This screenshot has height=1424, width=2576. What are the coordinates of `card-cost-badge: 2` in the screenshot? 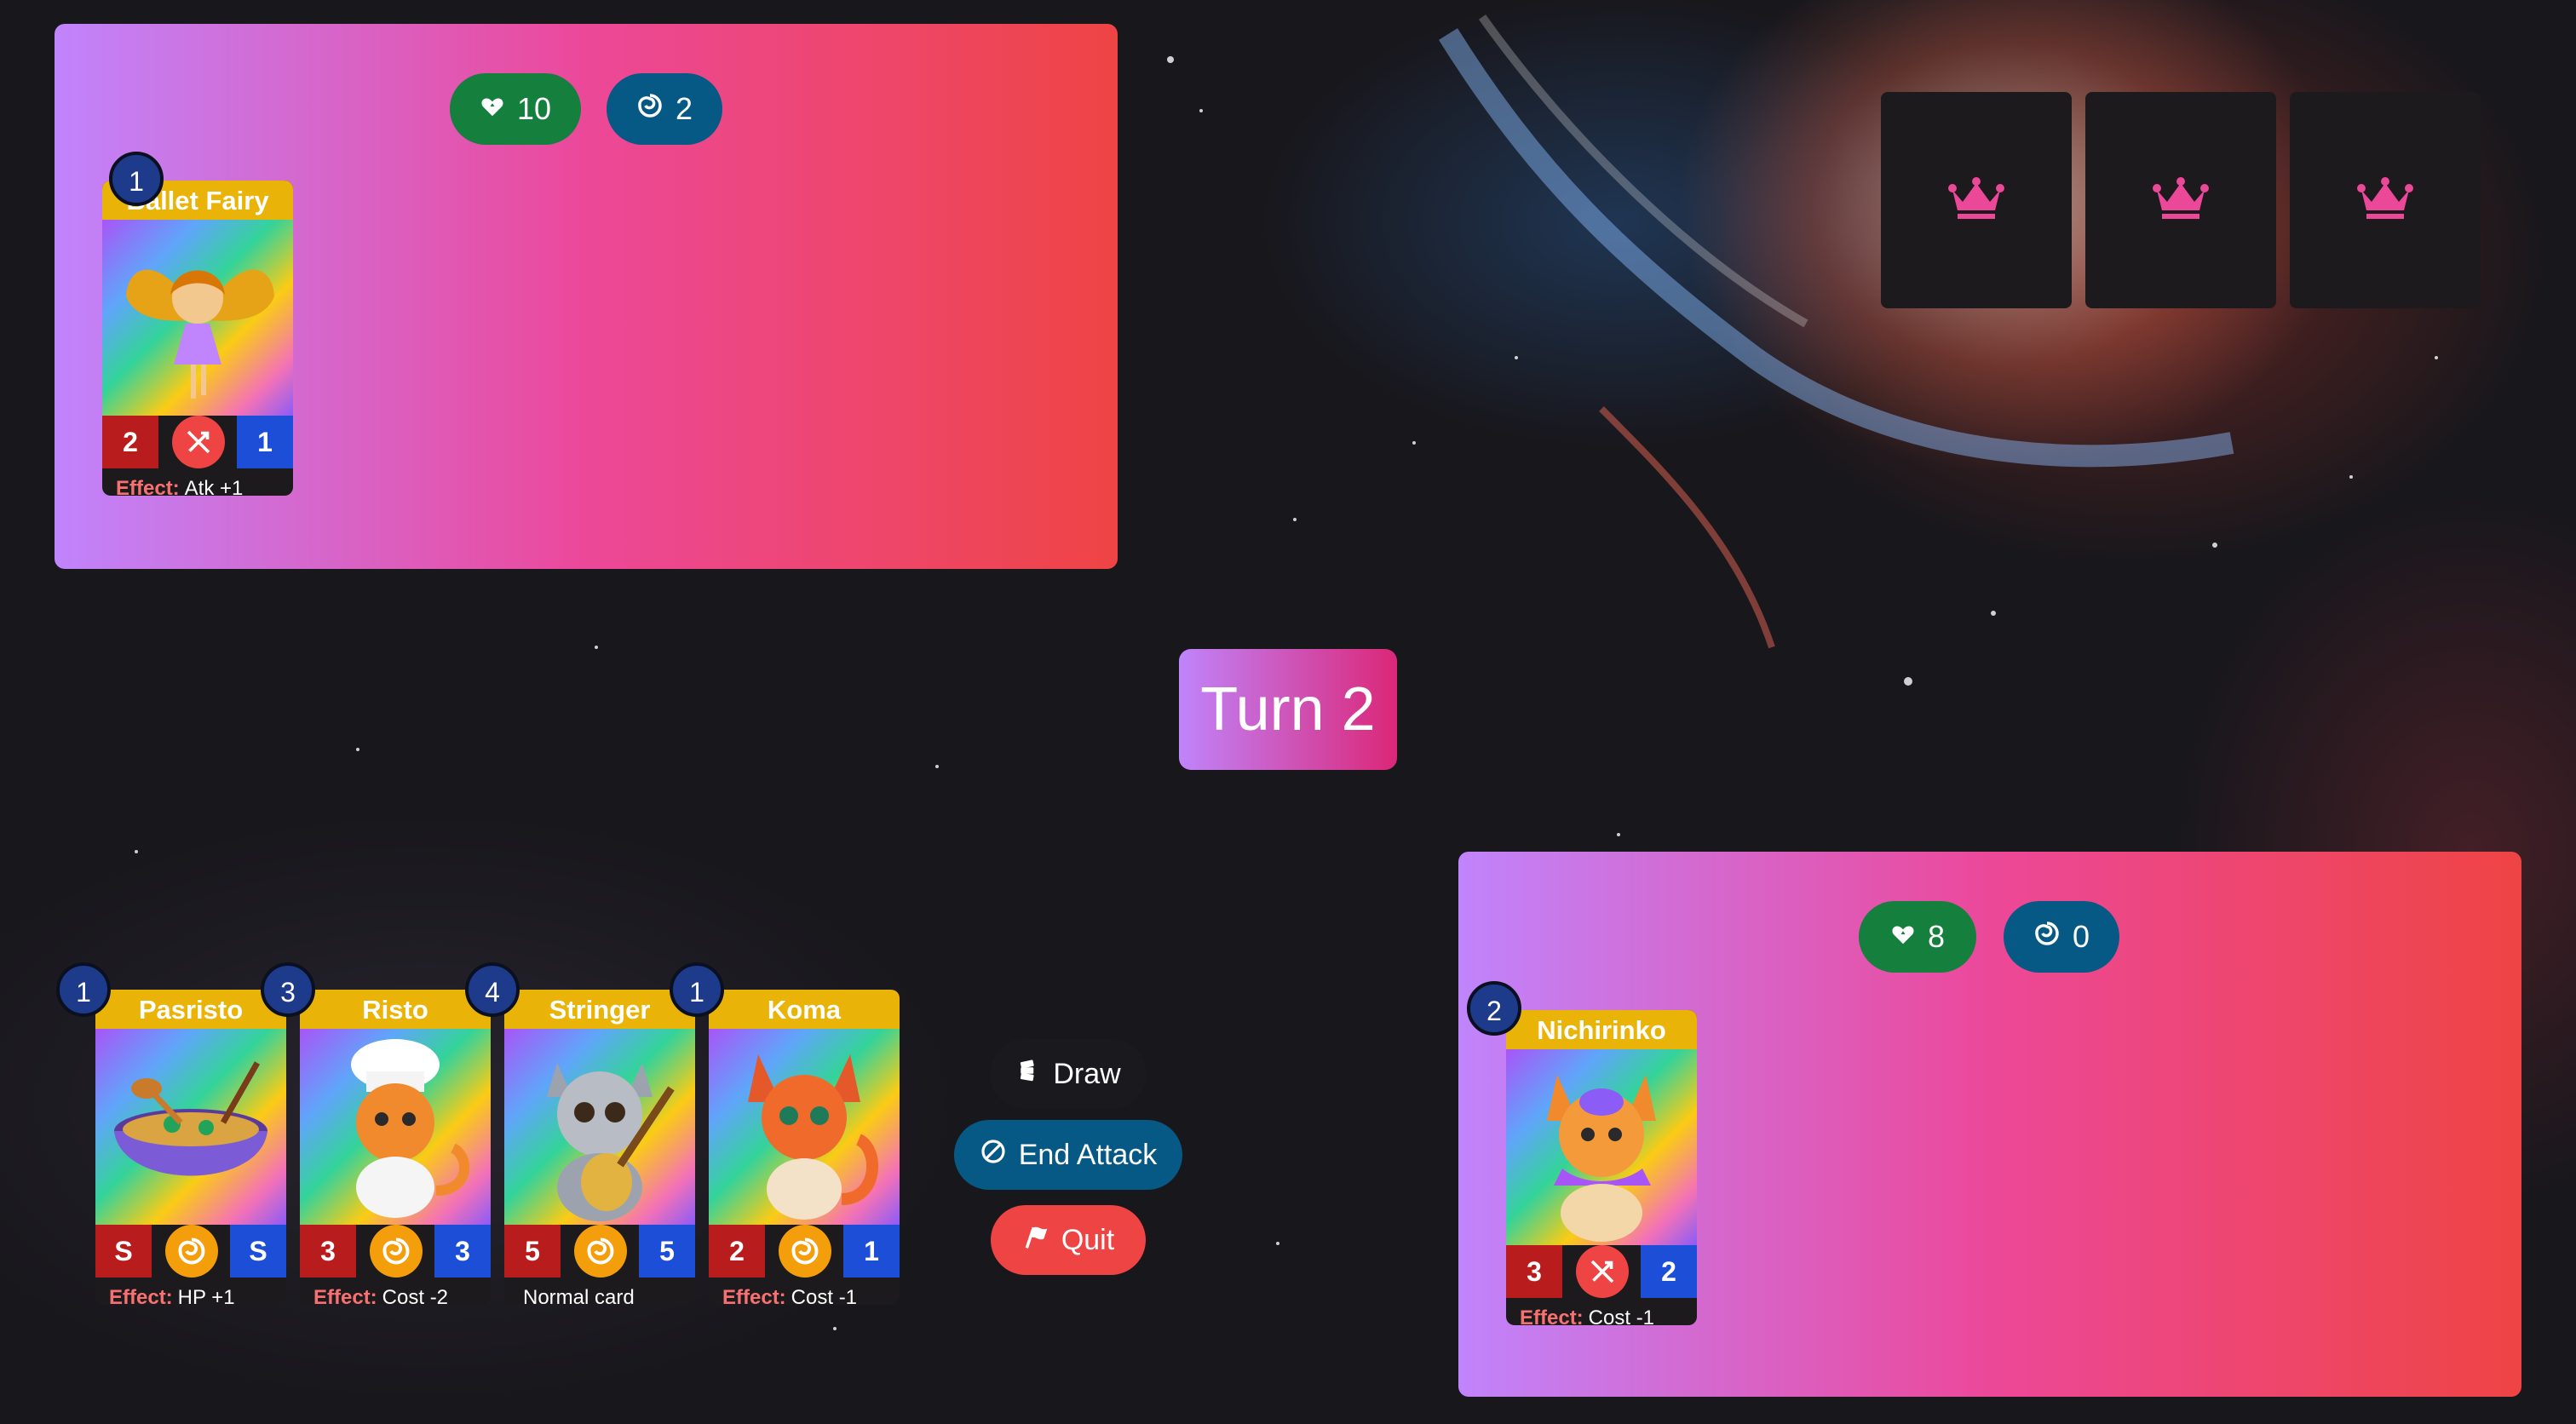 It's located at (1494, 1009).